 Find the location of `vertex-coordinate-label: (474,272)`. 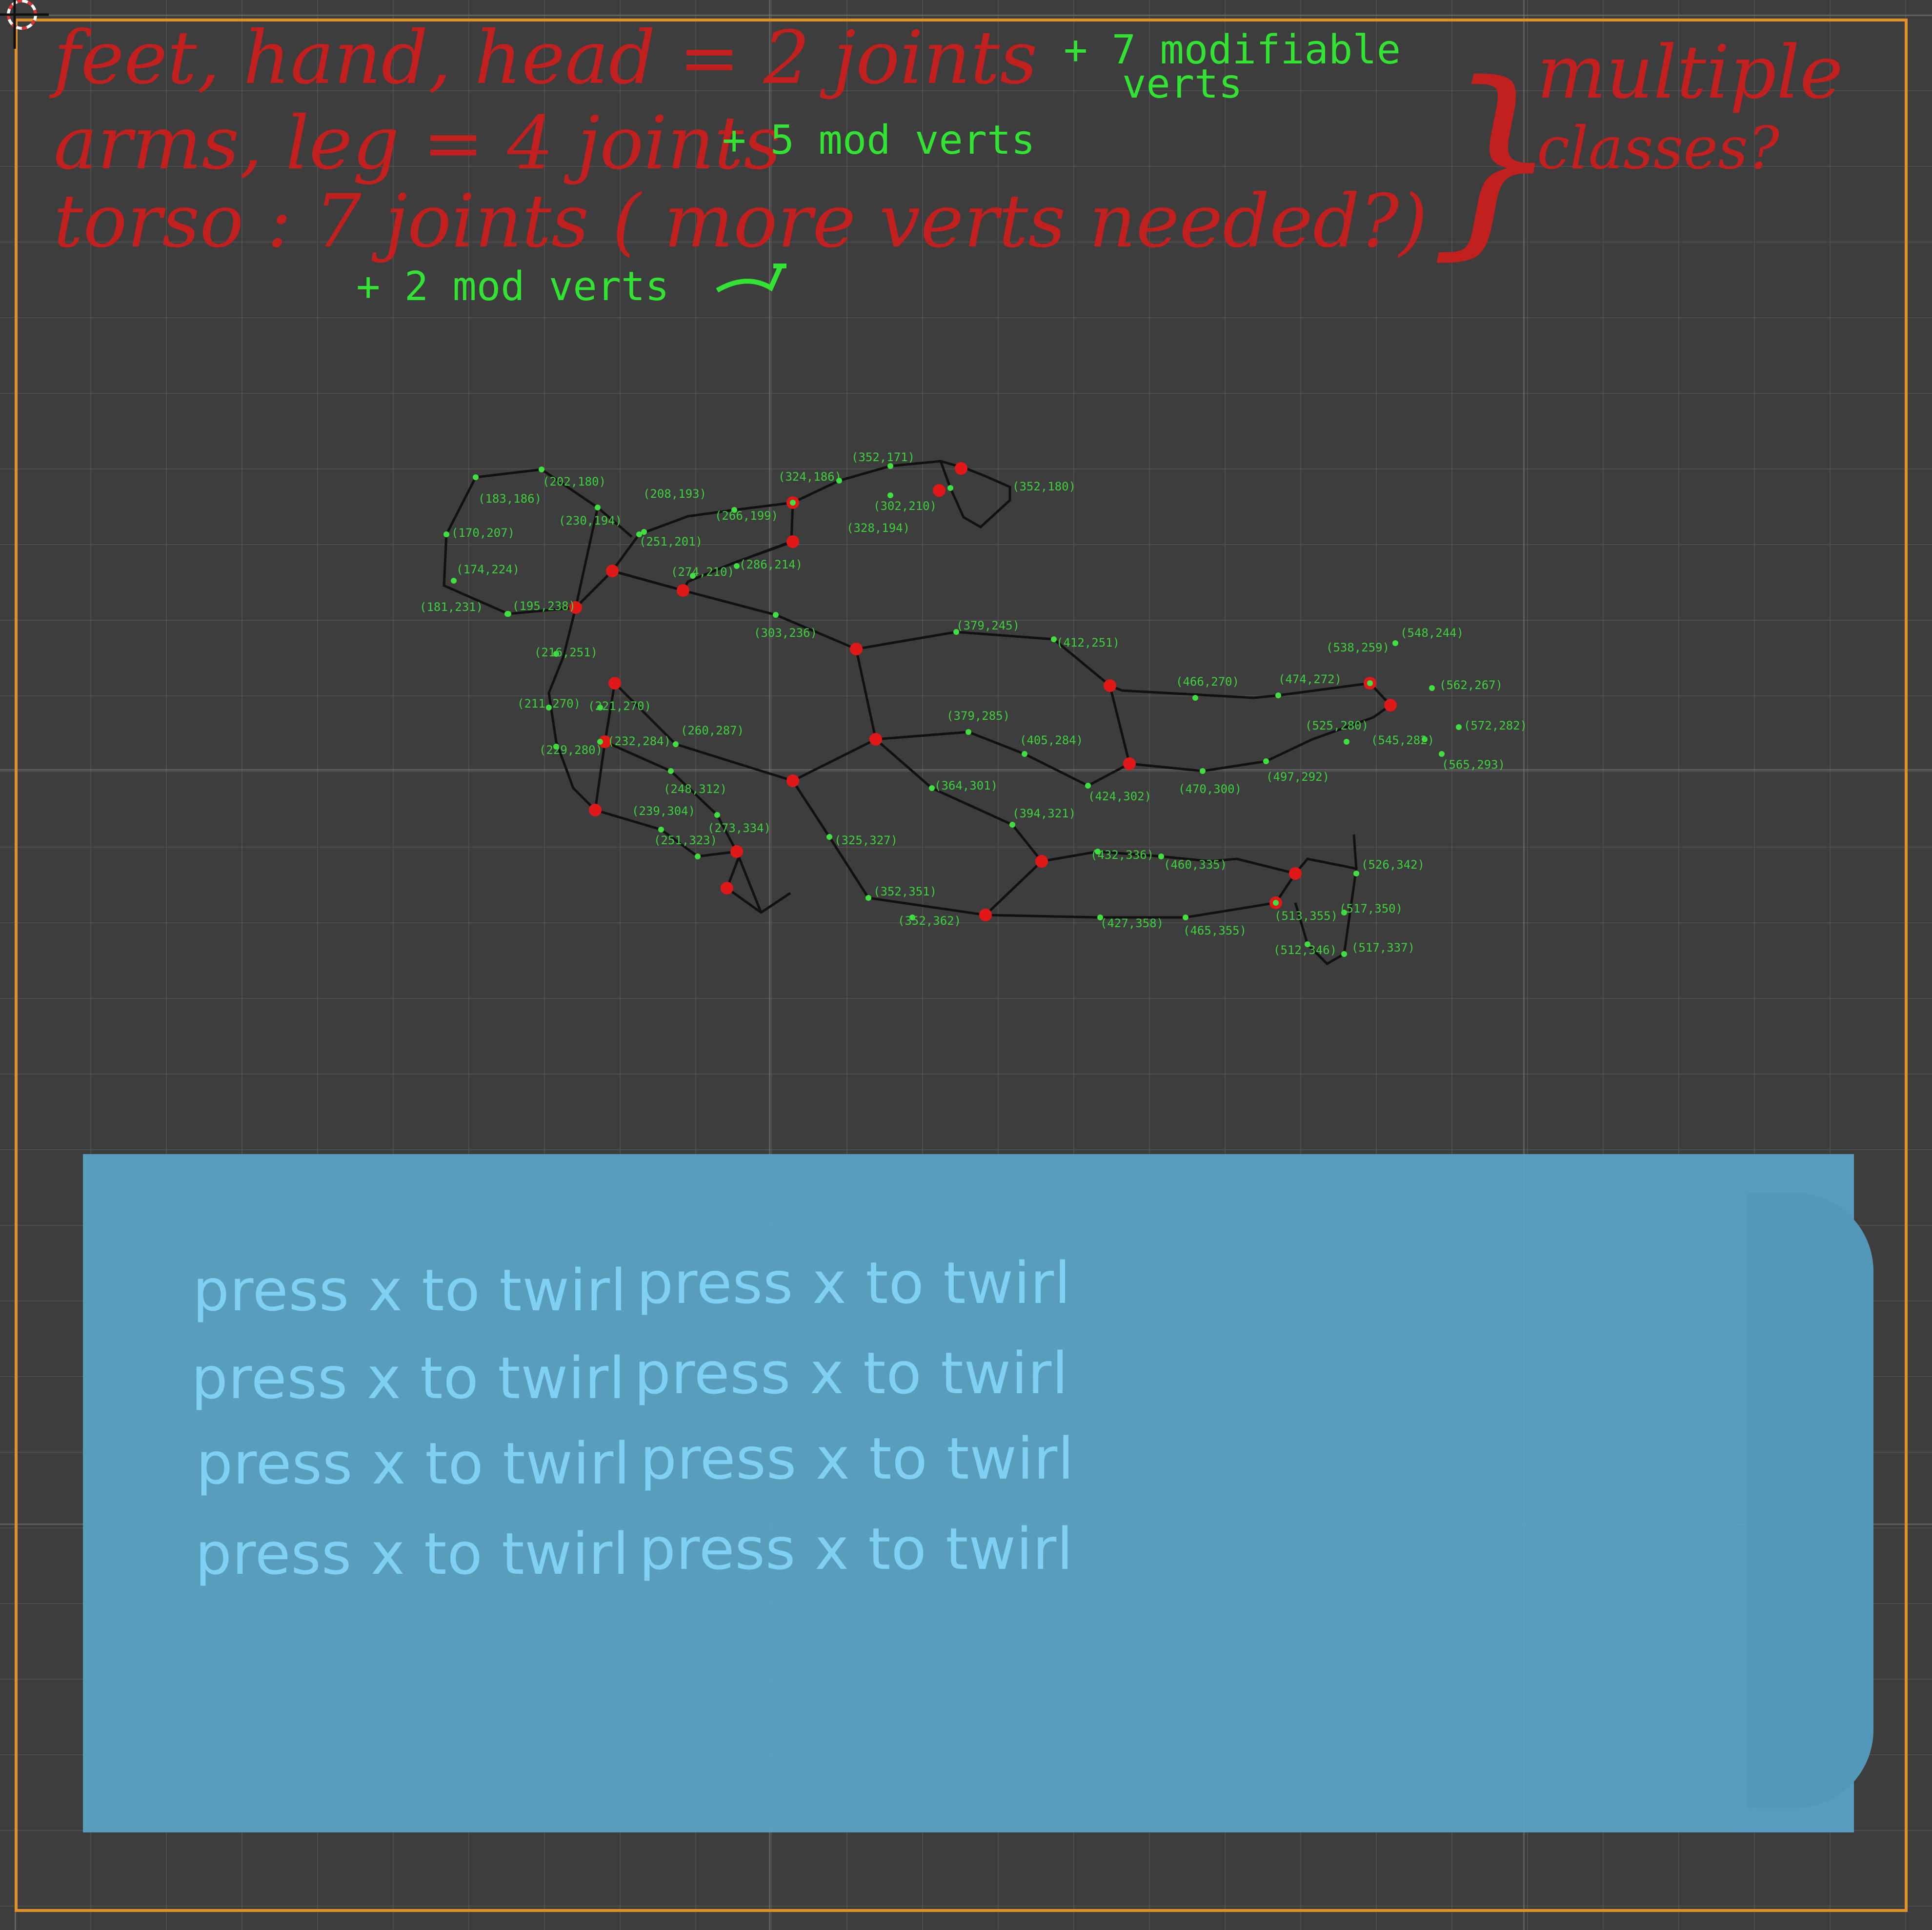

vertex-coordinate-label: (474,272) is located at coordinates (1310, 679).